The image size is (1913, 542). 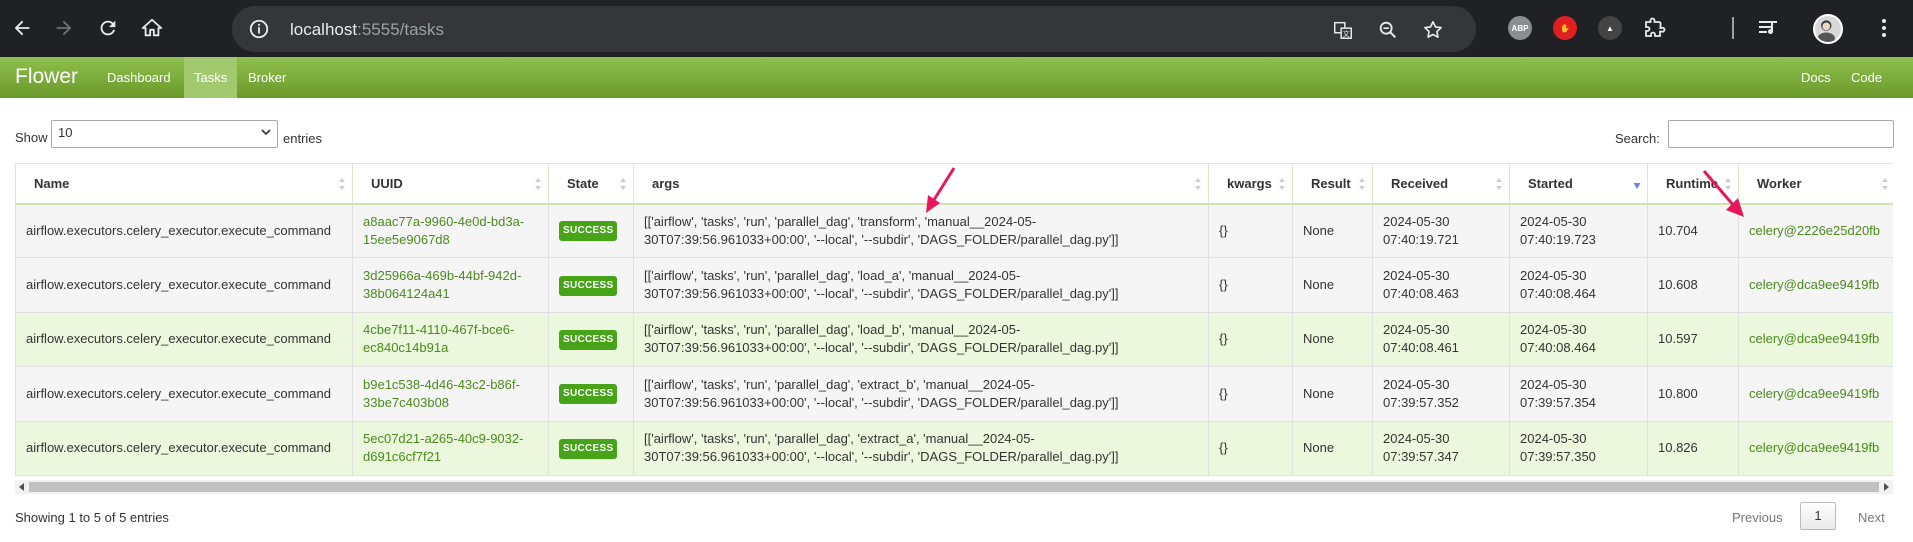 I want to click on translate-icon: 文, so click(x=1343, y=30).